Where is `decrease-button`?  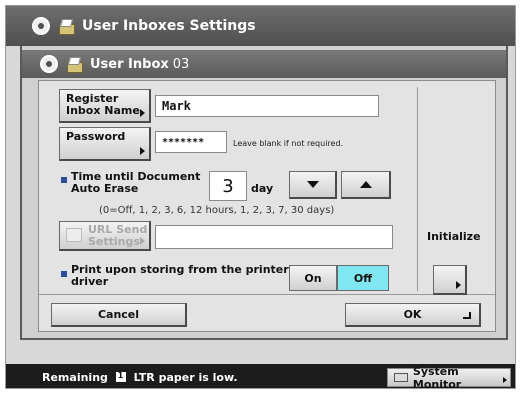 decrease-button is located at coordinates (313, 185).